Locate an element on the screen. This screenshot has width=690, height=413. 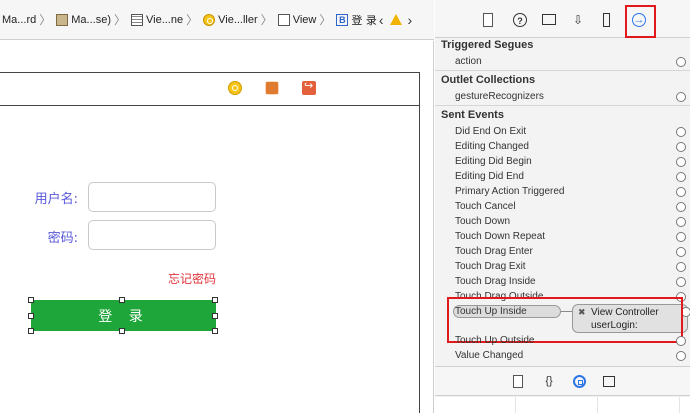
size-inspector-icon is located at coordinates (606, 20).